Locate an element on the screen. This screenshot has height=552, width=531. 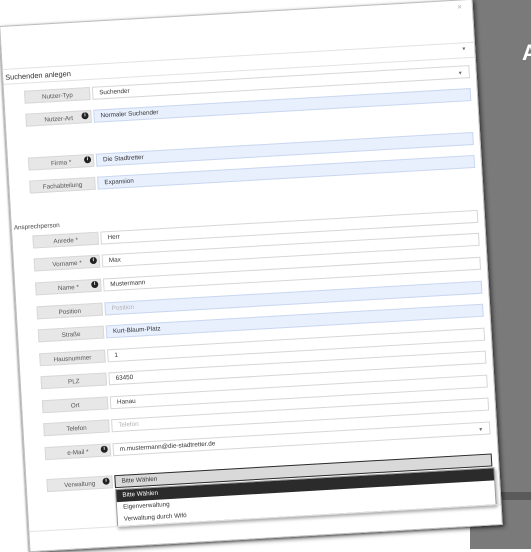
input-value-firma: Die Stadtretter is located at coordinates (123, 158).